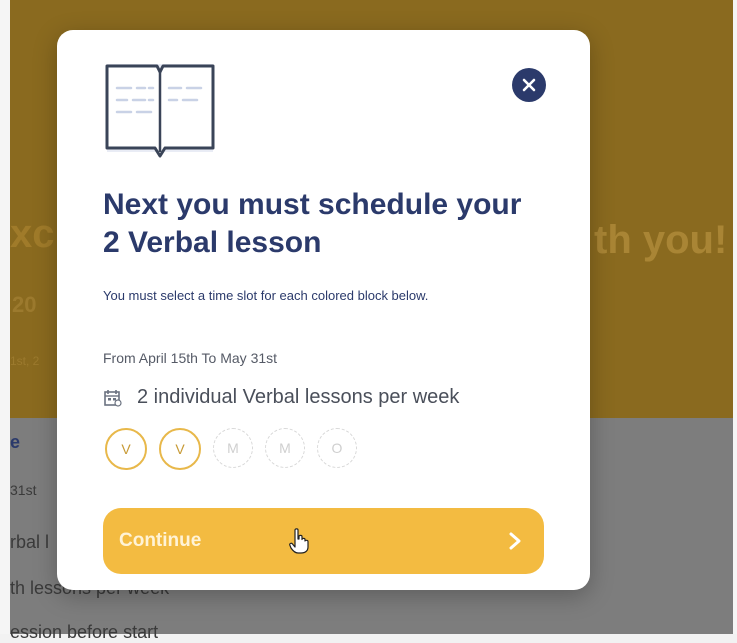  What do you see at coordinates (160, 111) in the screenshot?
I see `book-icon` at bounding box center [160, 111].